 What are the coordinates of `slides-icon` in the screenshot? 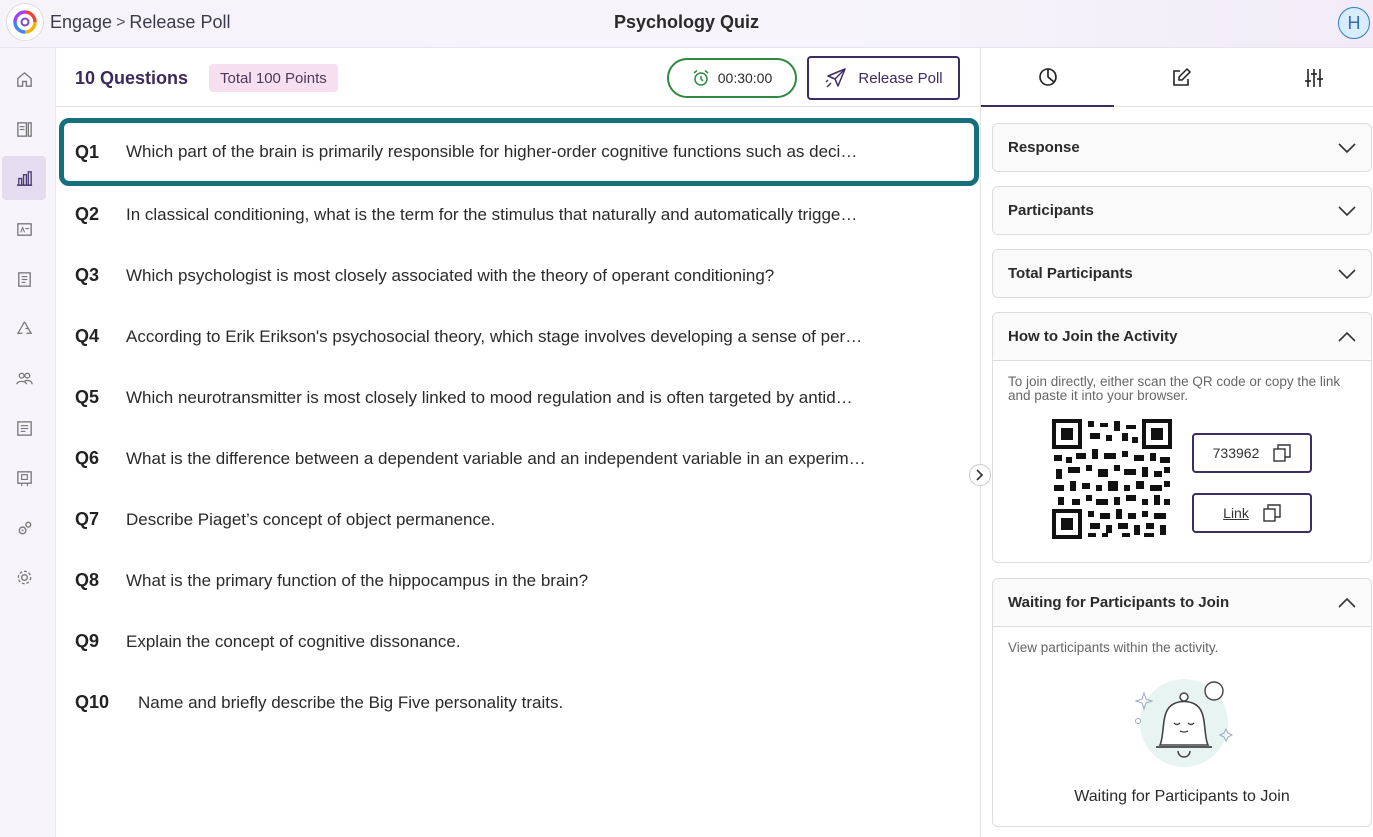 It's located at (24, 229).